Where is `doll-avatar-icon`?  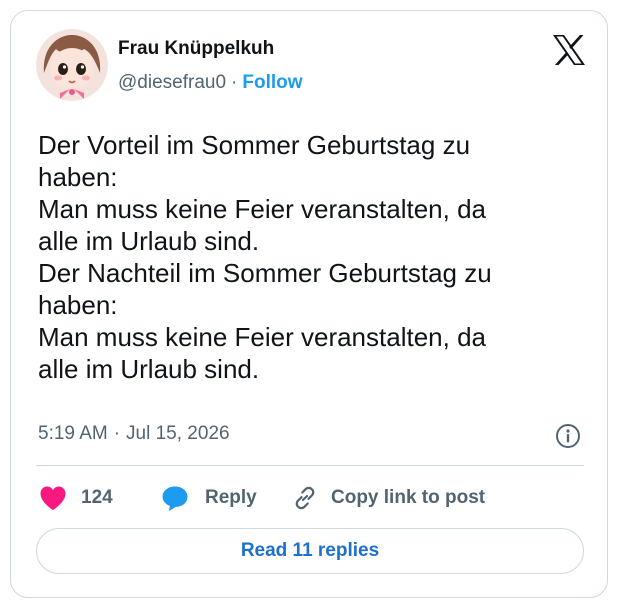
doll-avatar-icon is located at coordinates (72, 65).